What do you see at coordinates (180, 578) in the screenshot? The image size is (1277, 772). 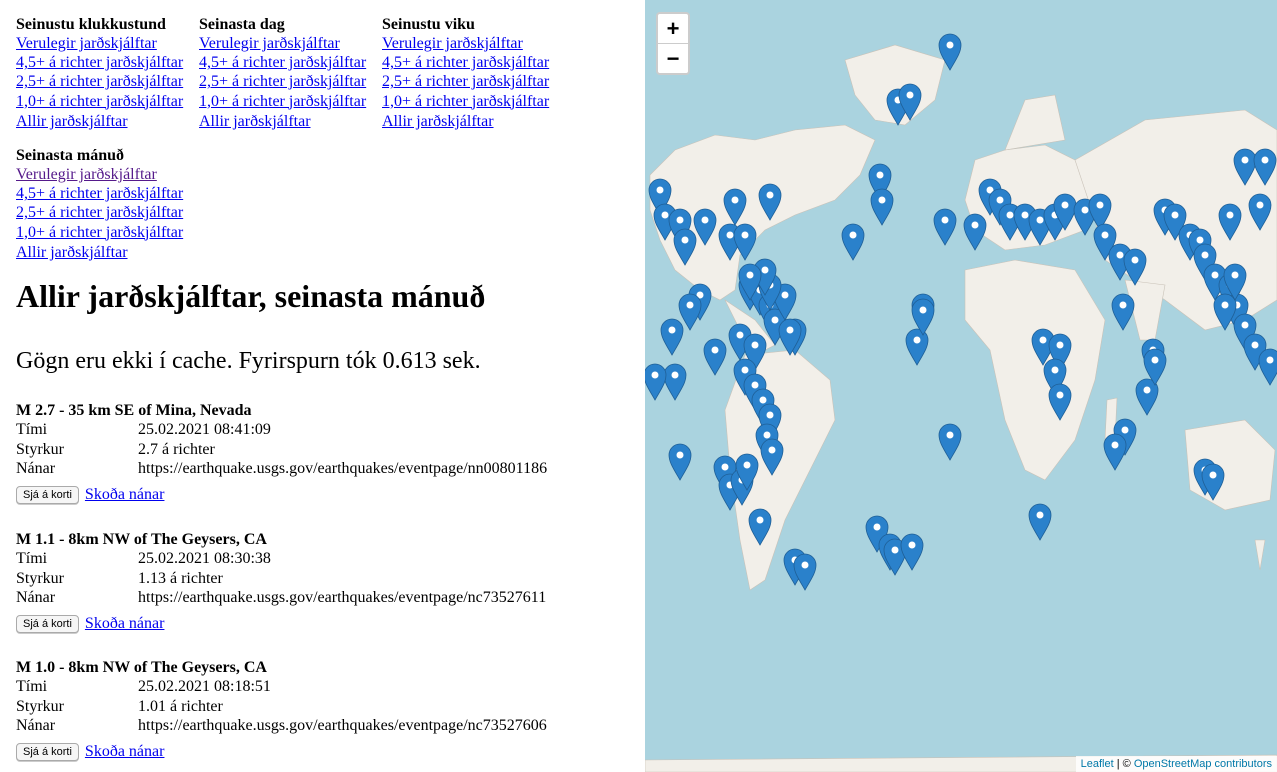 I see `quake-magnitude: 1.13 á richter` at bounding box center [180, 578].